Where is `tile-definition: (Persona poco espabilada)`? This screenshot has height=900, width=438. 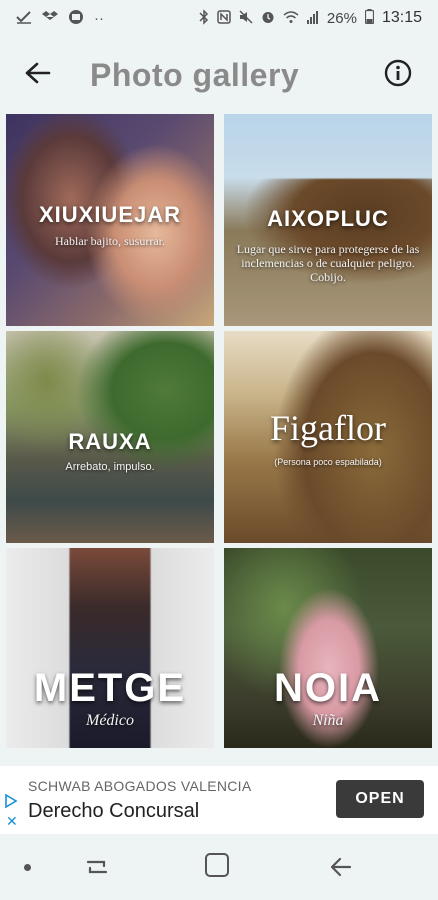
tile-definition: (Persona poco espabilada) is located at coordinates (328, 462).